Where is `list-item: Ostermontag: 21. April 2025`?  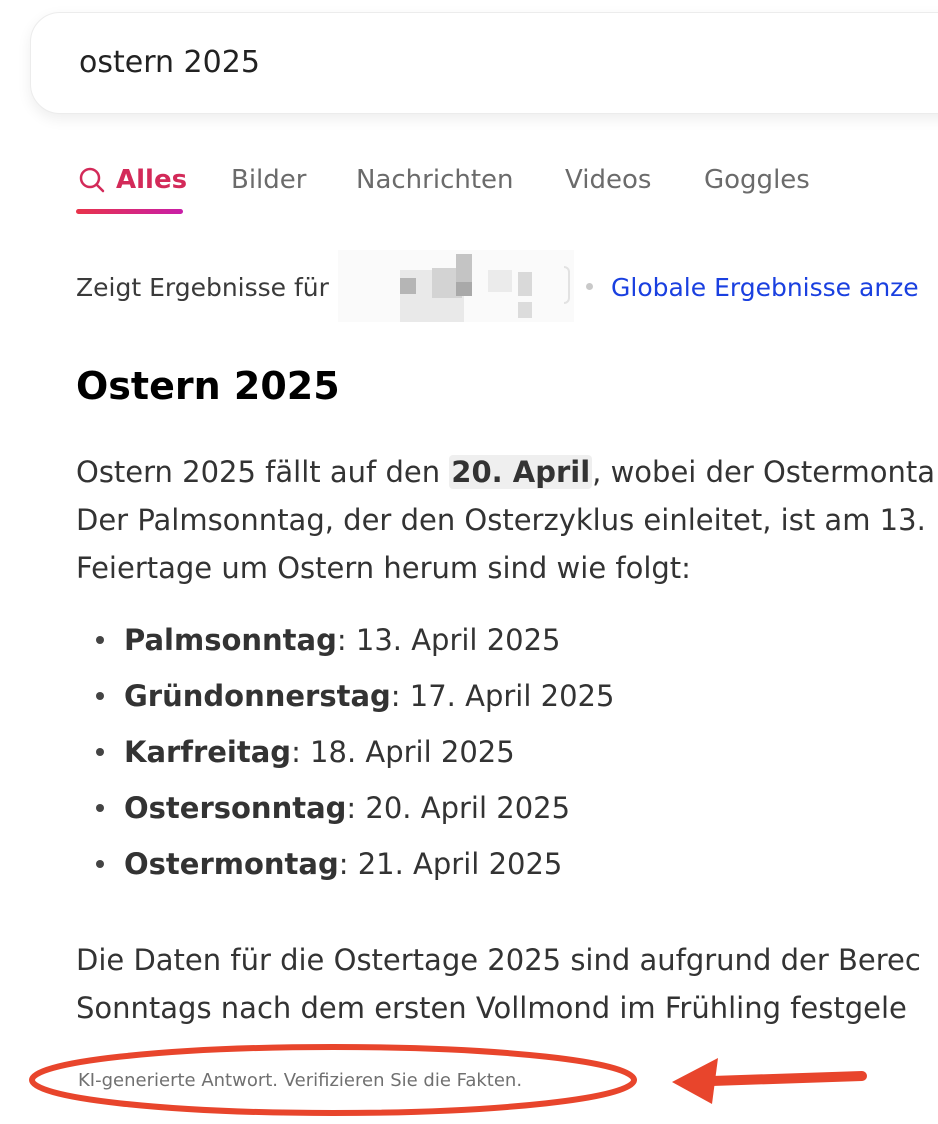 list-item: Ostermontag: 21. April 2025 is located at coordinates (355, 864).